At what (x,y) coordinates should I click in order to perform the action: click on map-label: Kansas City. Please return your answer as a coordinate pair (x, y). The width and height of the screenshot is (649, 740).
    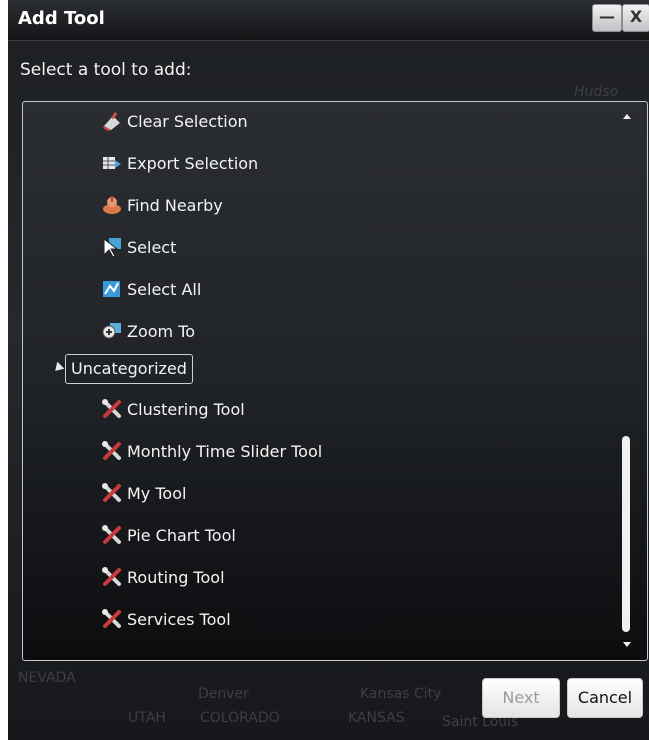
    Looking at the image, I should click on (401, 694).